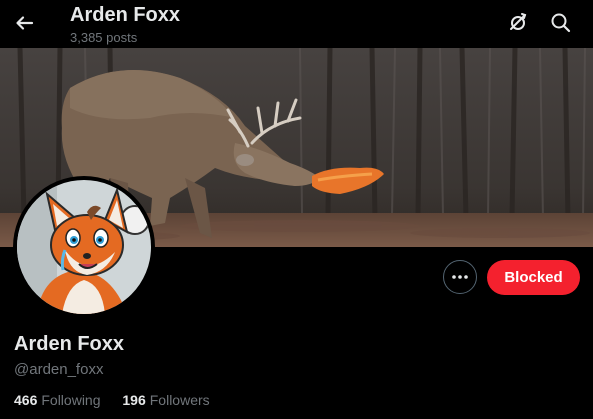 This screenshot has width=593, height=419. I want to click on top-bar: Arden Foxx 3,385 posts, so click(296, 24).